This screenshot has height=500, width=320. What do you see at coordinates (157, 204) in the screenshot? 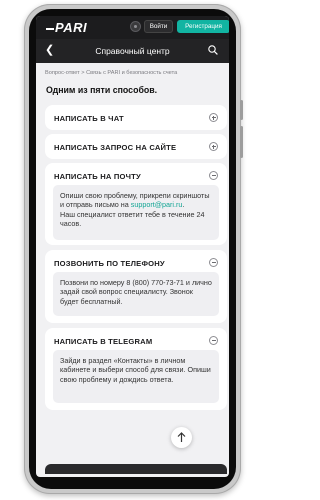
I see `support-email-link: support@pari.ru` at bounding box center [157, 204].